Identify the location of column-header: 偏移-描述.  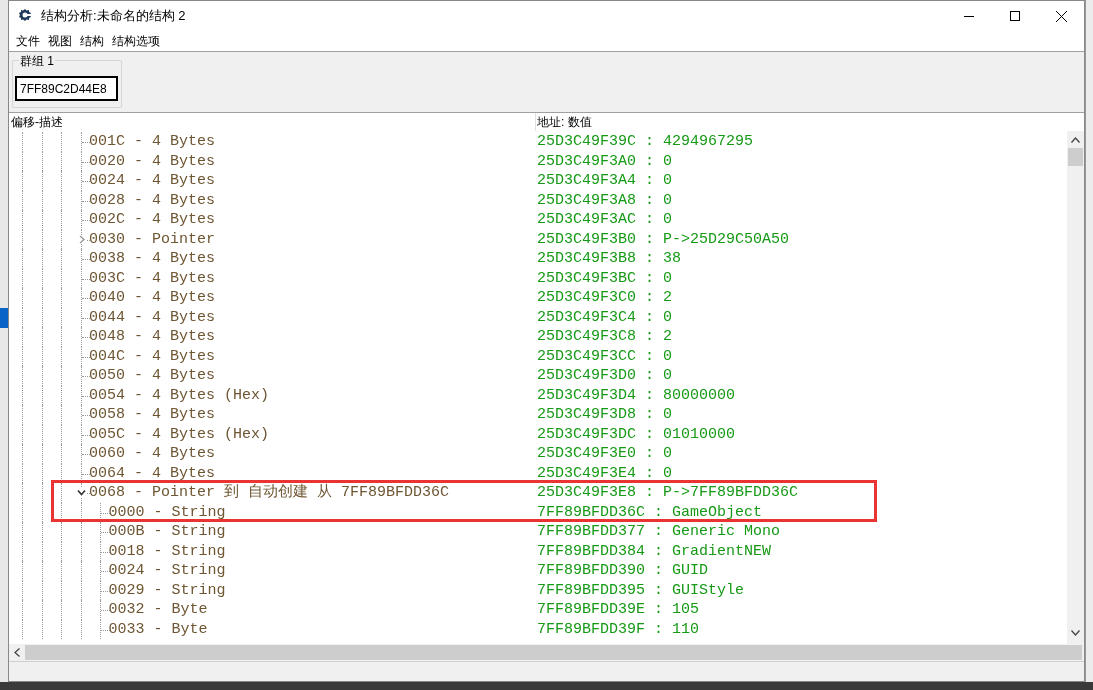
(272, 122).